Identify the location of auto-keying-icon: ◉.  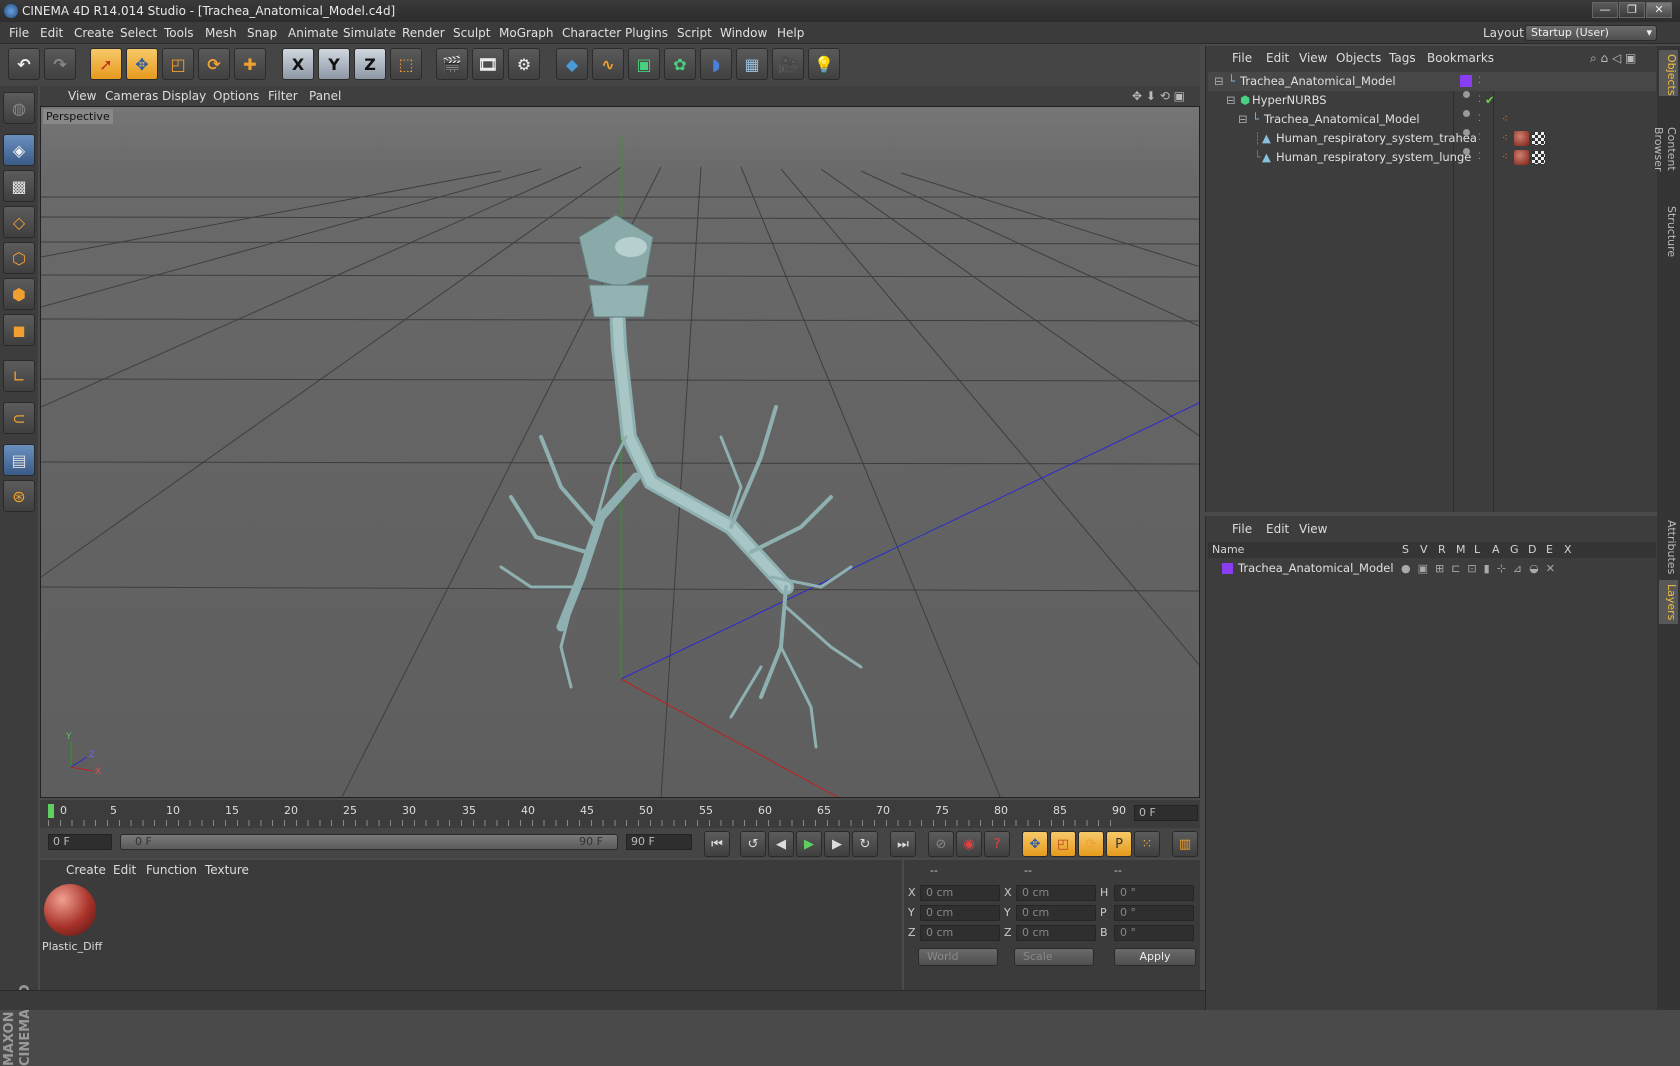
(969, 844).